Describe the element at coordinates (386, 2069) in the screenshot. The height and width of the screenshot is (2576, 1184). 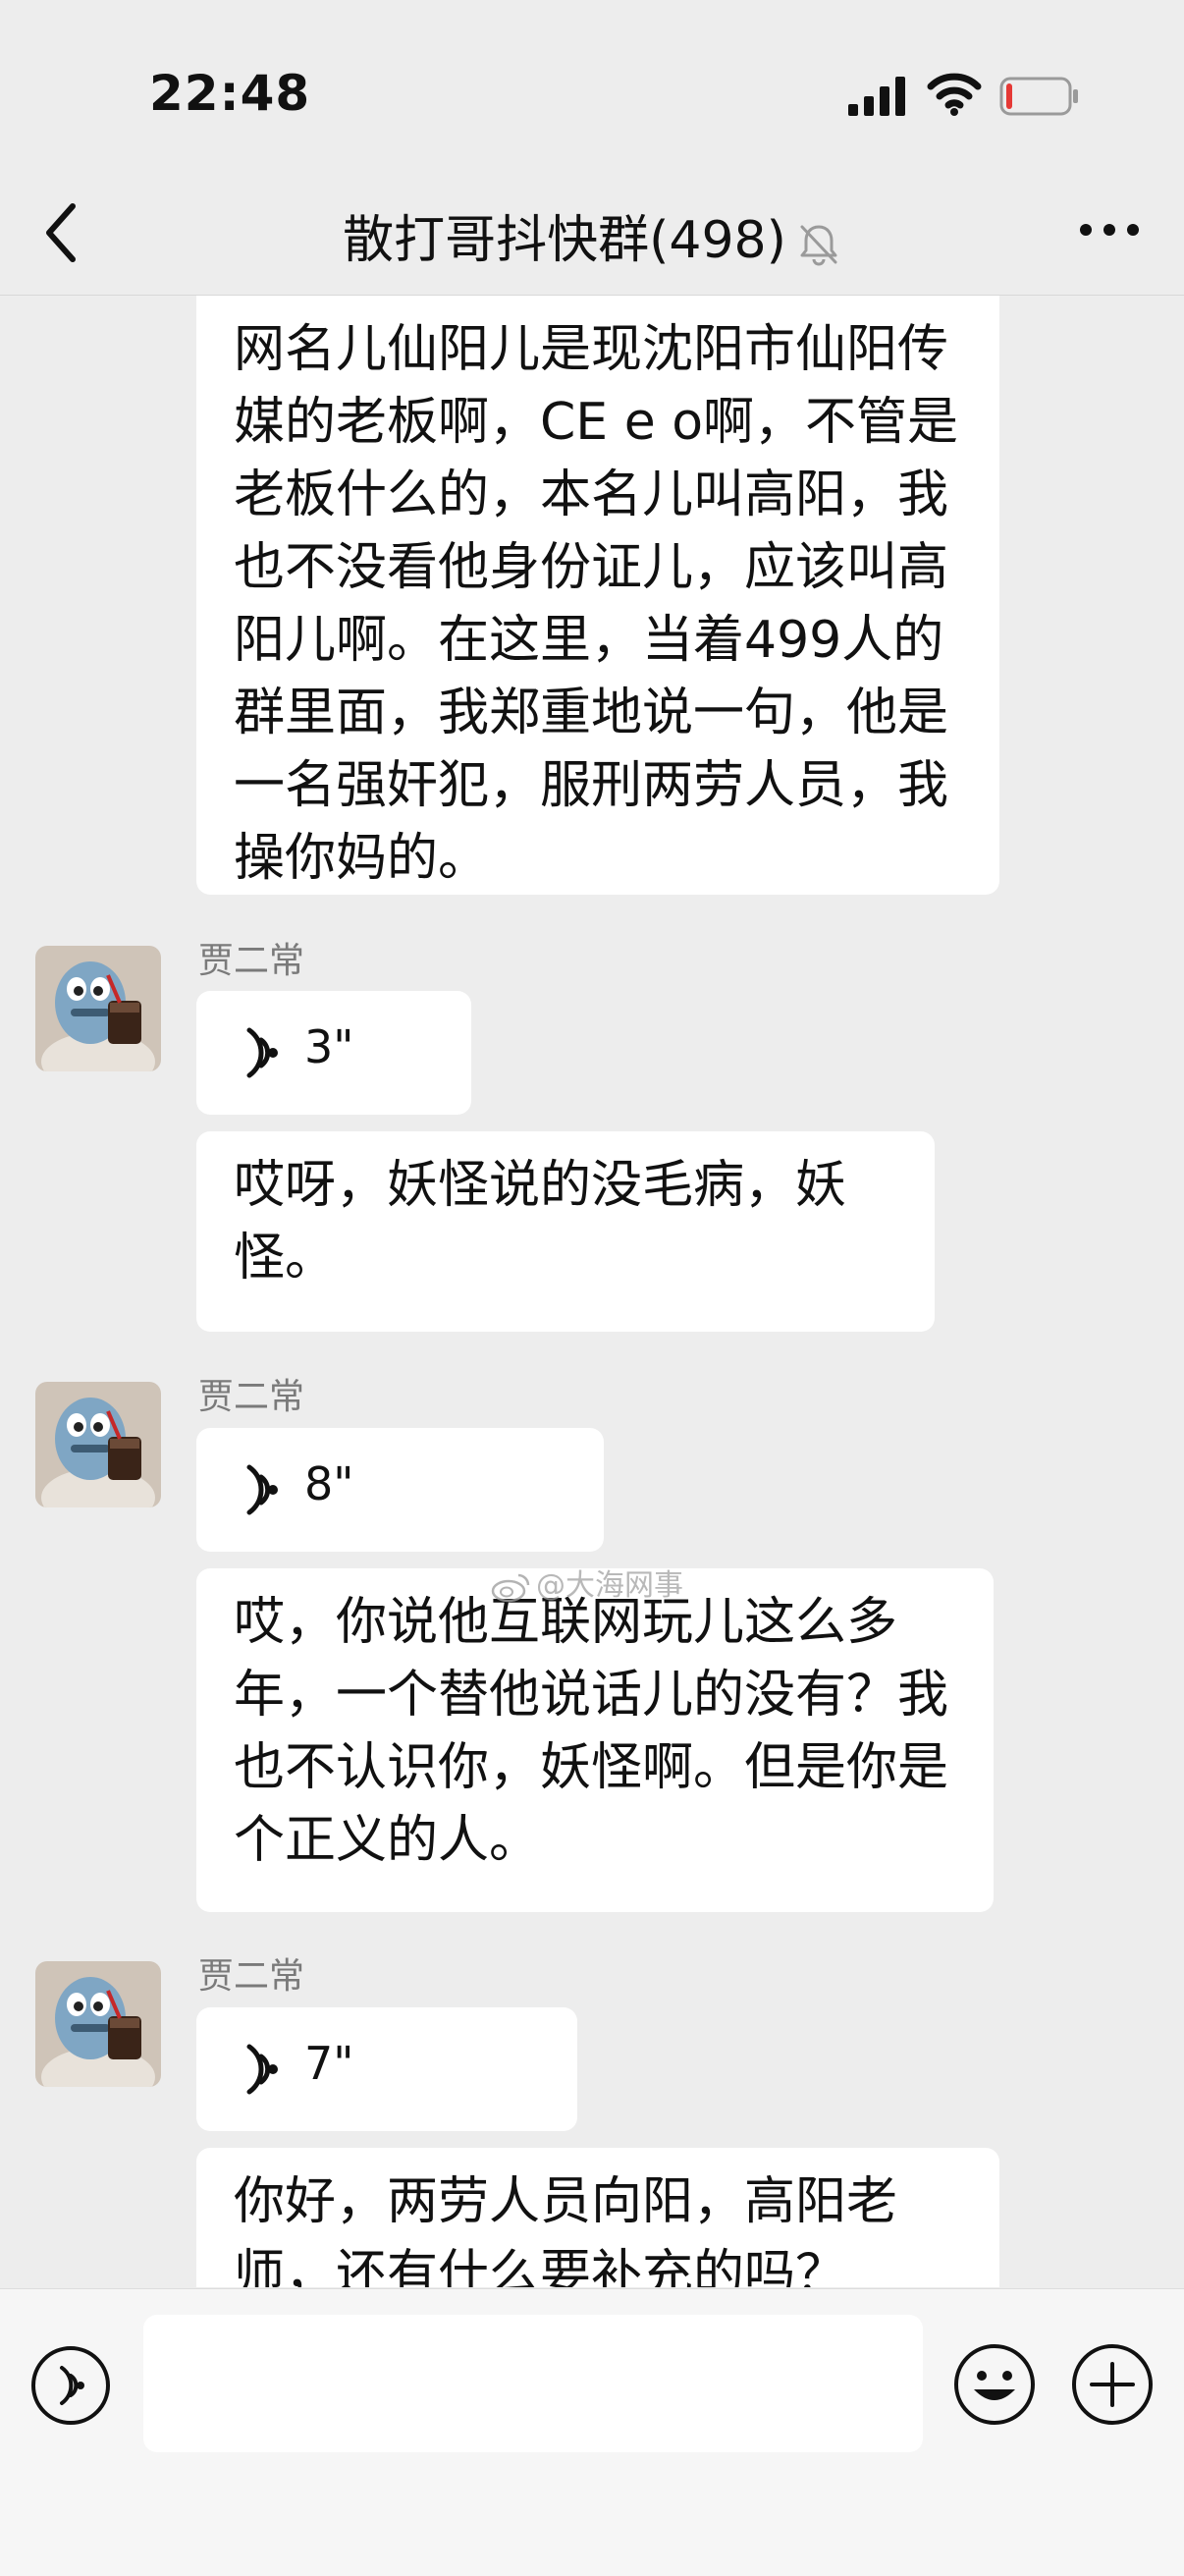
I see `voice-message: 7"` at that location.